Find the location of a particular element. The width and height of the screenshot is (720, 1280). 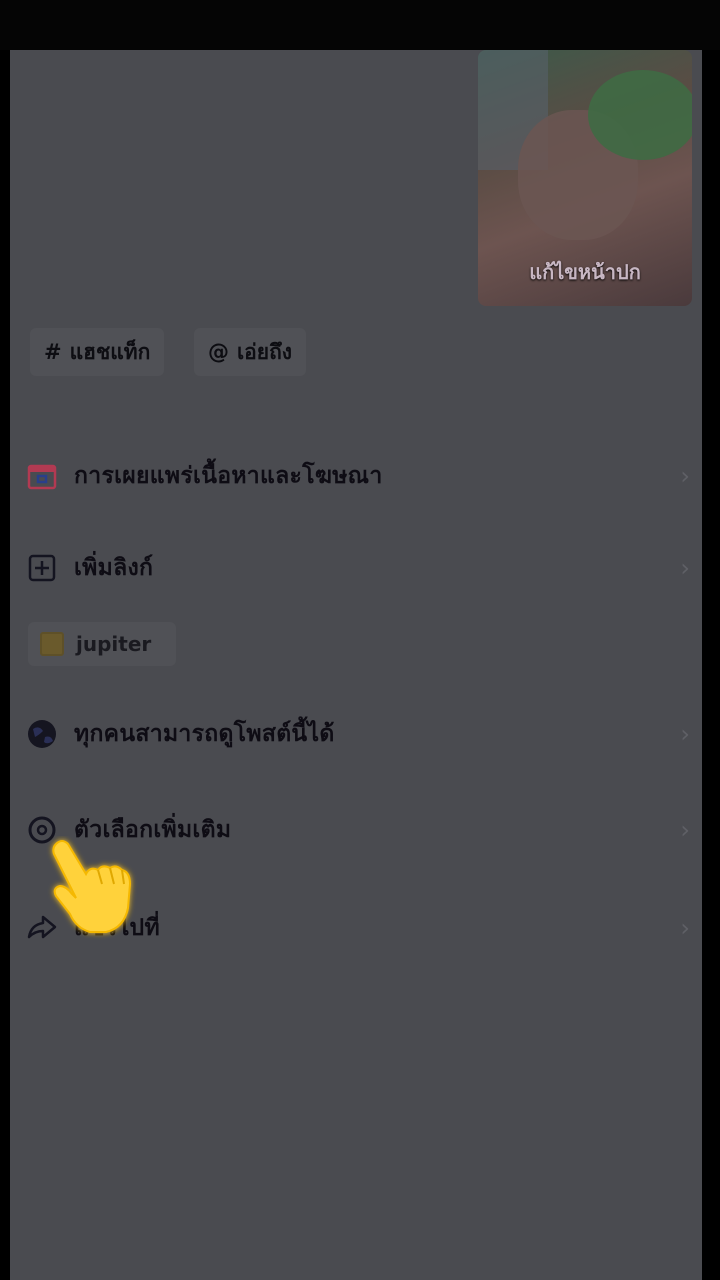

menu-item-add-link: เพิ่มลิงก์ › is located at coordinates (356, 568).